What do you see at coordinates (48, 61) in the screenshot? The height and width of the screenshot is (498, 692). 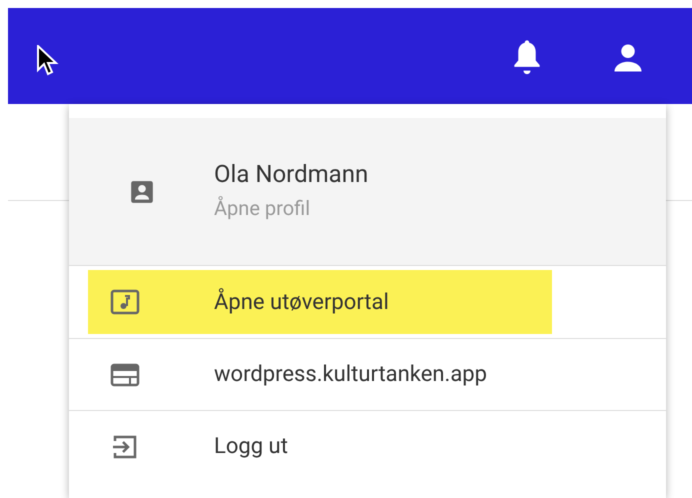 I see `cursor-icon` at bounding box center [48, 61].